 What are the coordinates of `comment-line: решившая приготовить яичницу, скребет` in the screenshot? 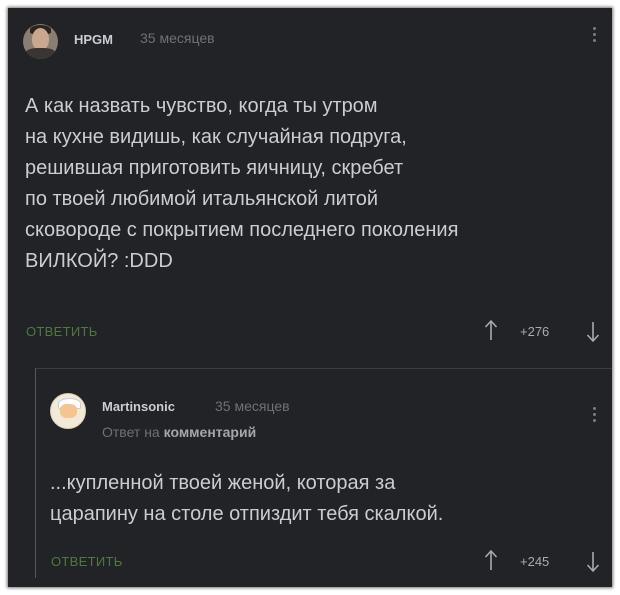 It's located at (214, 168).